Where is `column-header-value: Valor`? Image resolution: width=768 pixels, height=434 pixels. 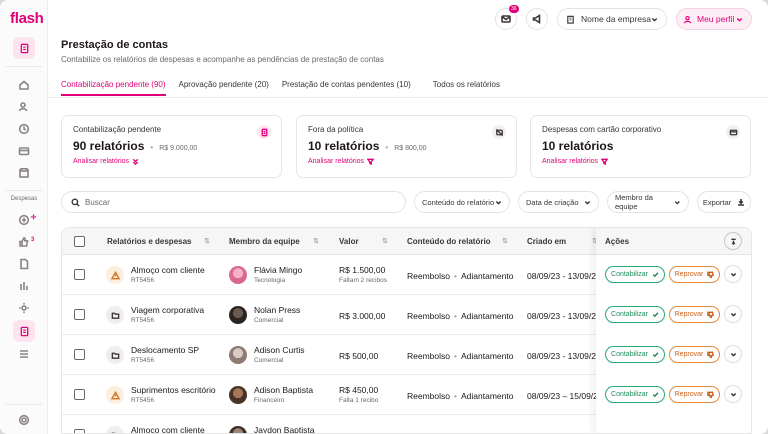
column-header-value: Valor is located at coordinates (349, 241).